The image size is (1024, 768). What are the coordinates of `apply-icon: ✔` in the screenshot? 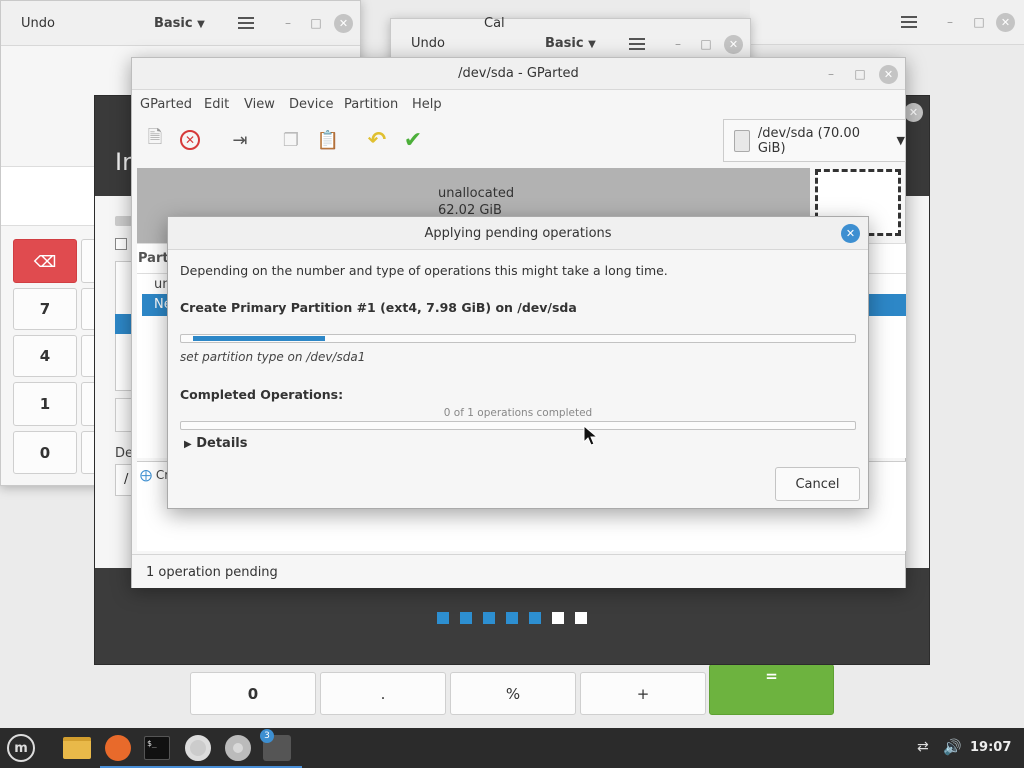 It's located at (413, 140).